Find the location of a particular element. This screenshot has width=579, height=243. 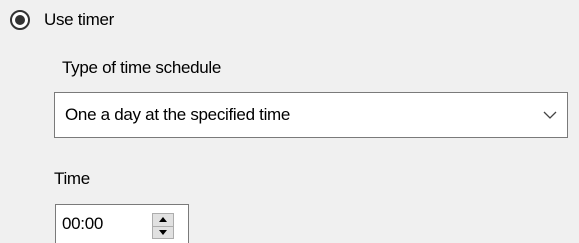

schedule-type-value: One a day at the specified time is located at coordinates (178, 114).